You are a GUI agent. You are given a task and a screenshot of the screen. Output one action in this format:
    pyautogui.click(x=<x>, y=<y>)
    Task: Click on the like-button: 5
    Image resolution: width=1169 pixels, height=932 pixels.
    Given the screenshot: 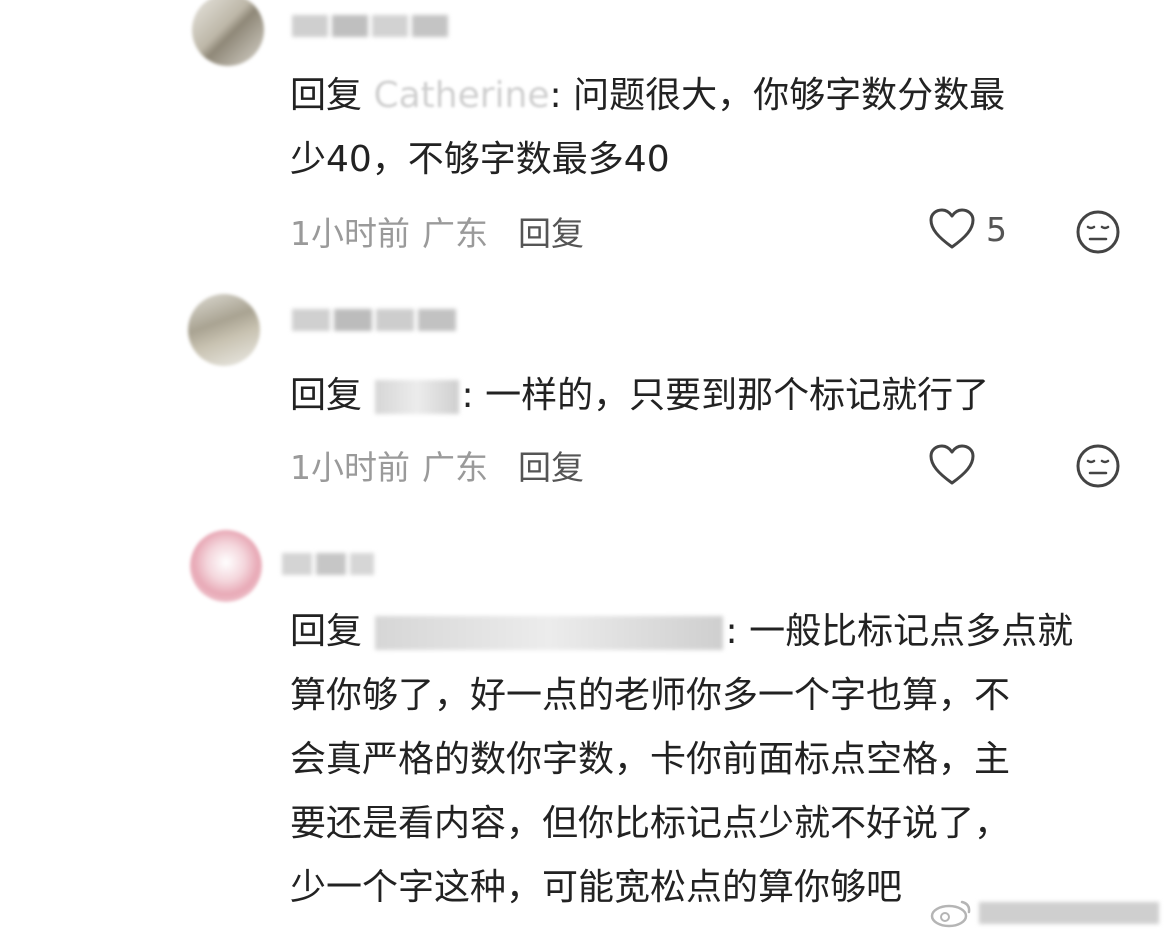 What is the action you would take?
    pyautogui.click(x=967, y=229)
    